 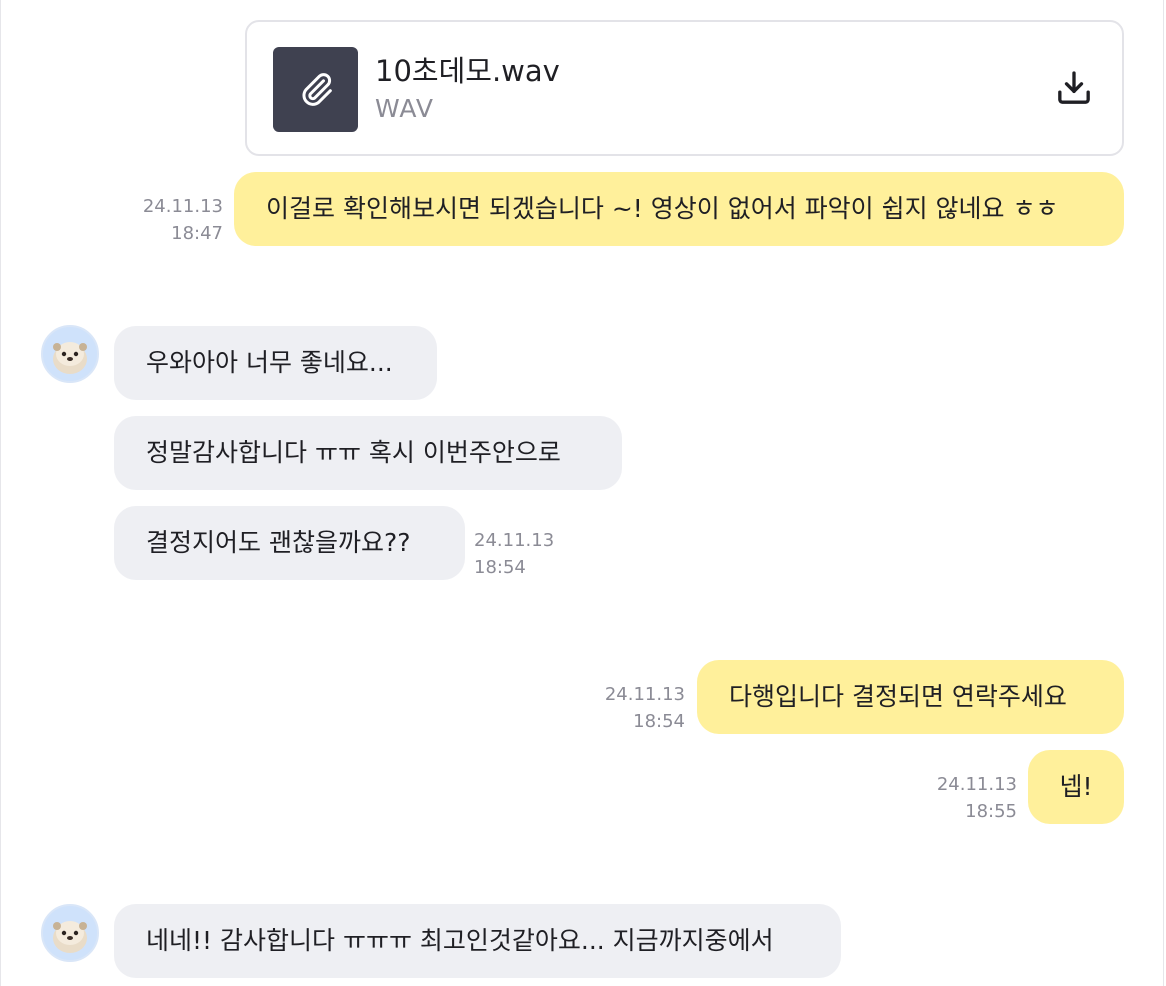 What do you see at coordinates (404, 108) in the screenshot?
I see `file-type: WAV` at bounding box center [404, 108].